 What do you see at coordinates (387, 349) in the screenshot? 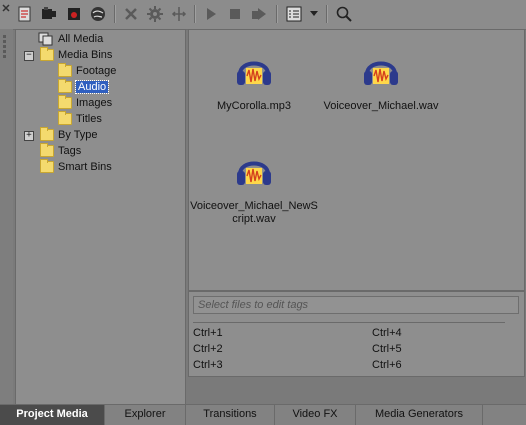
I see `tag-shortcut: Ctrl+5` at bounding box center [387, 349].